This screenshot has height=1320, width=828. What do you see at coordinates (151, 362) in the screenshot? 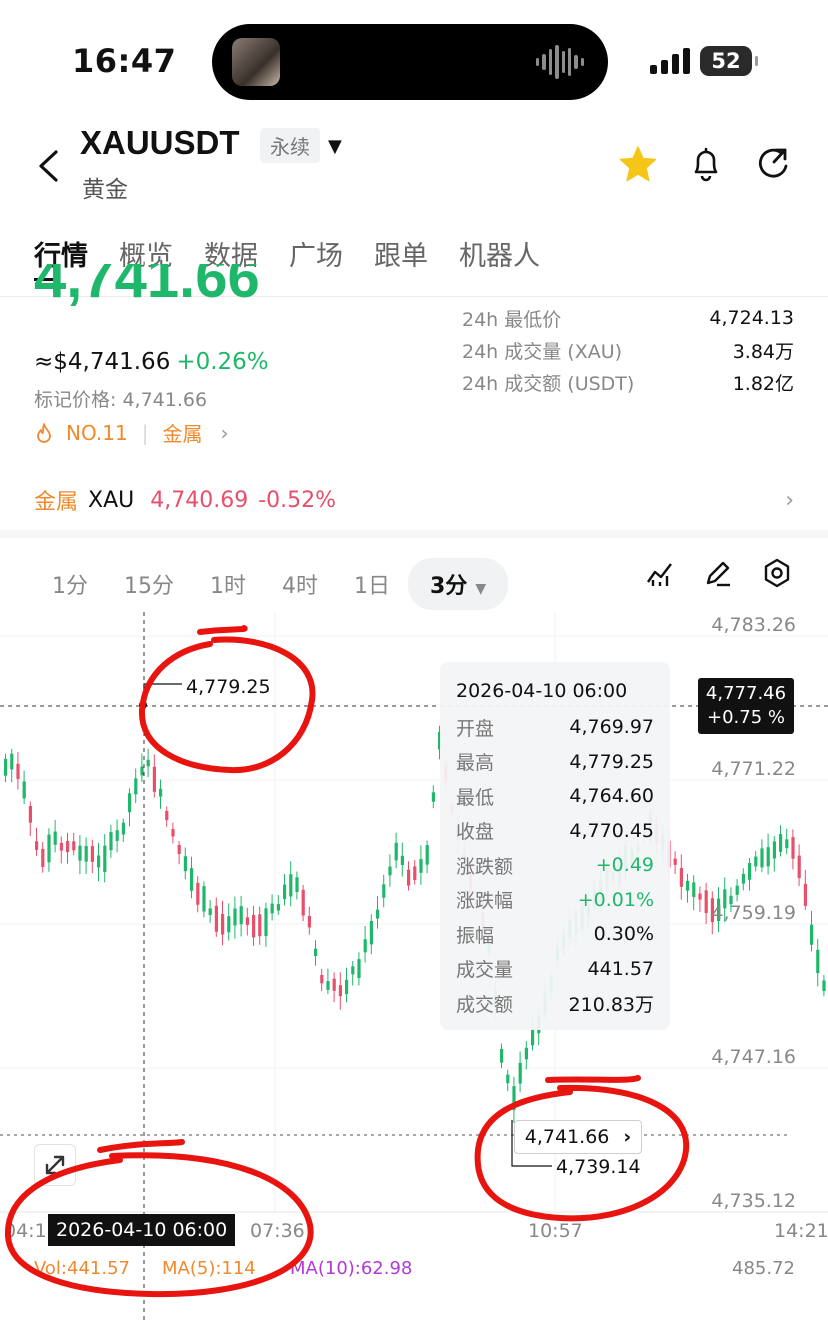
I see `price-approx-row: ≈$4,741.66 +0.26%` at bounding box center [151, 362].